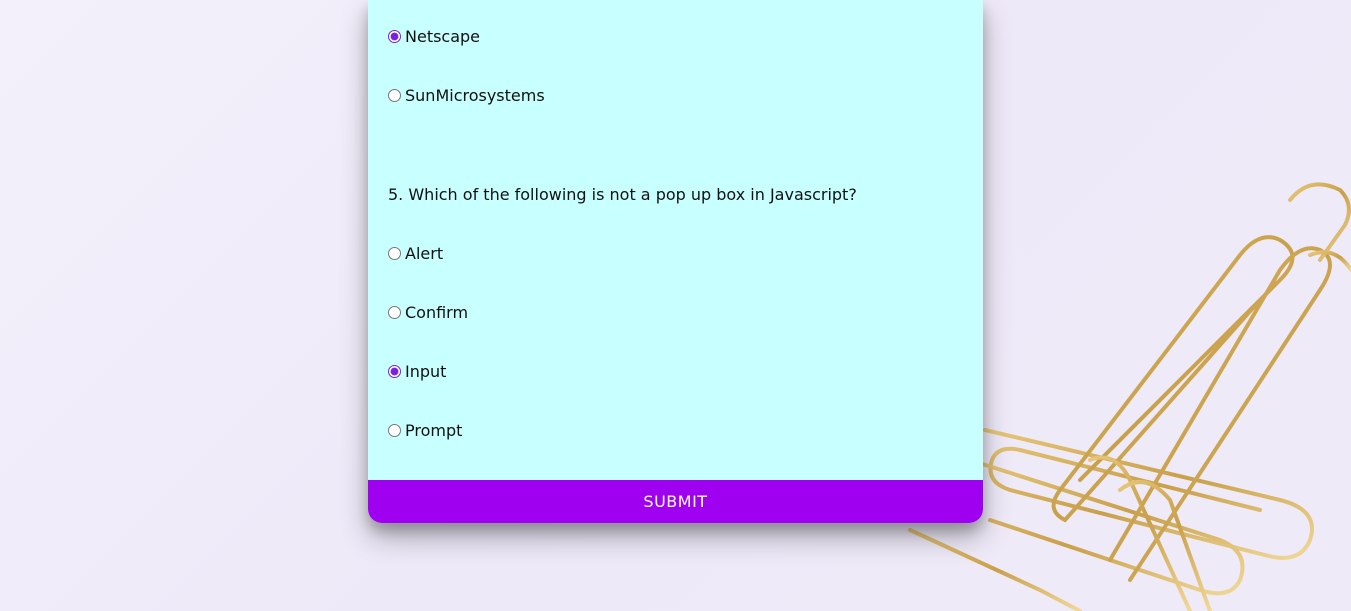 This screenshot has width=1351, height=611. Describe the element at coordinates (675, 501) in the screenshot. I see `submit-button: SUBMIT` at that location.